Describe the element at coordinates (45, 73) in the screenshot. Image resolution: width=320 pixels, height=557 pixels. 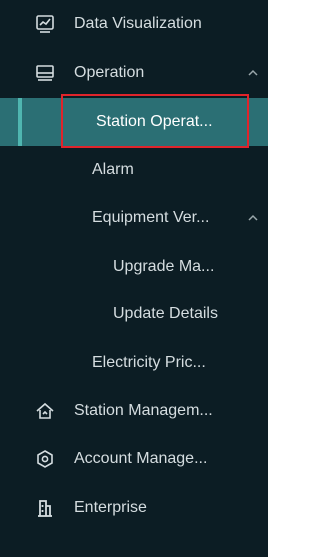
I see `monitor-icon` at that location.